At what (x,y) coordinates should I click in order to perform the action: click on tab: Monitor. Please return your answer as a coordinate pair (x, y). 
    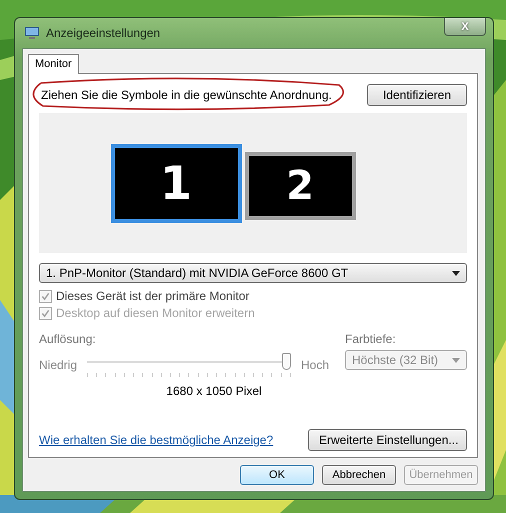
    Looking at the image, I should click on (53, 64).